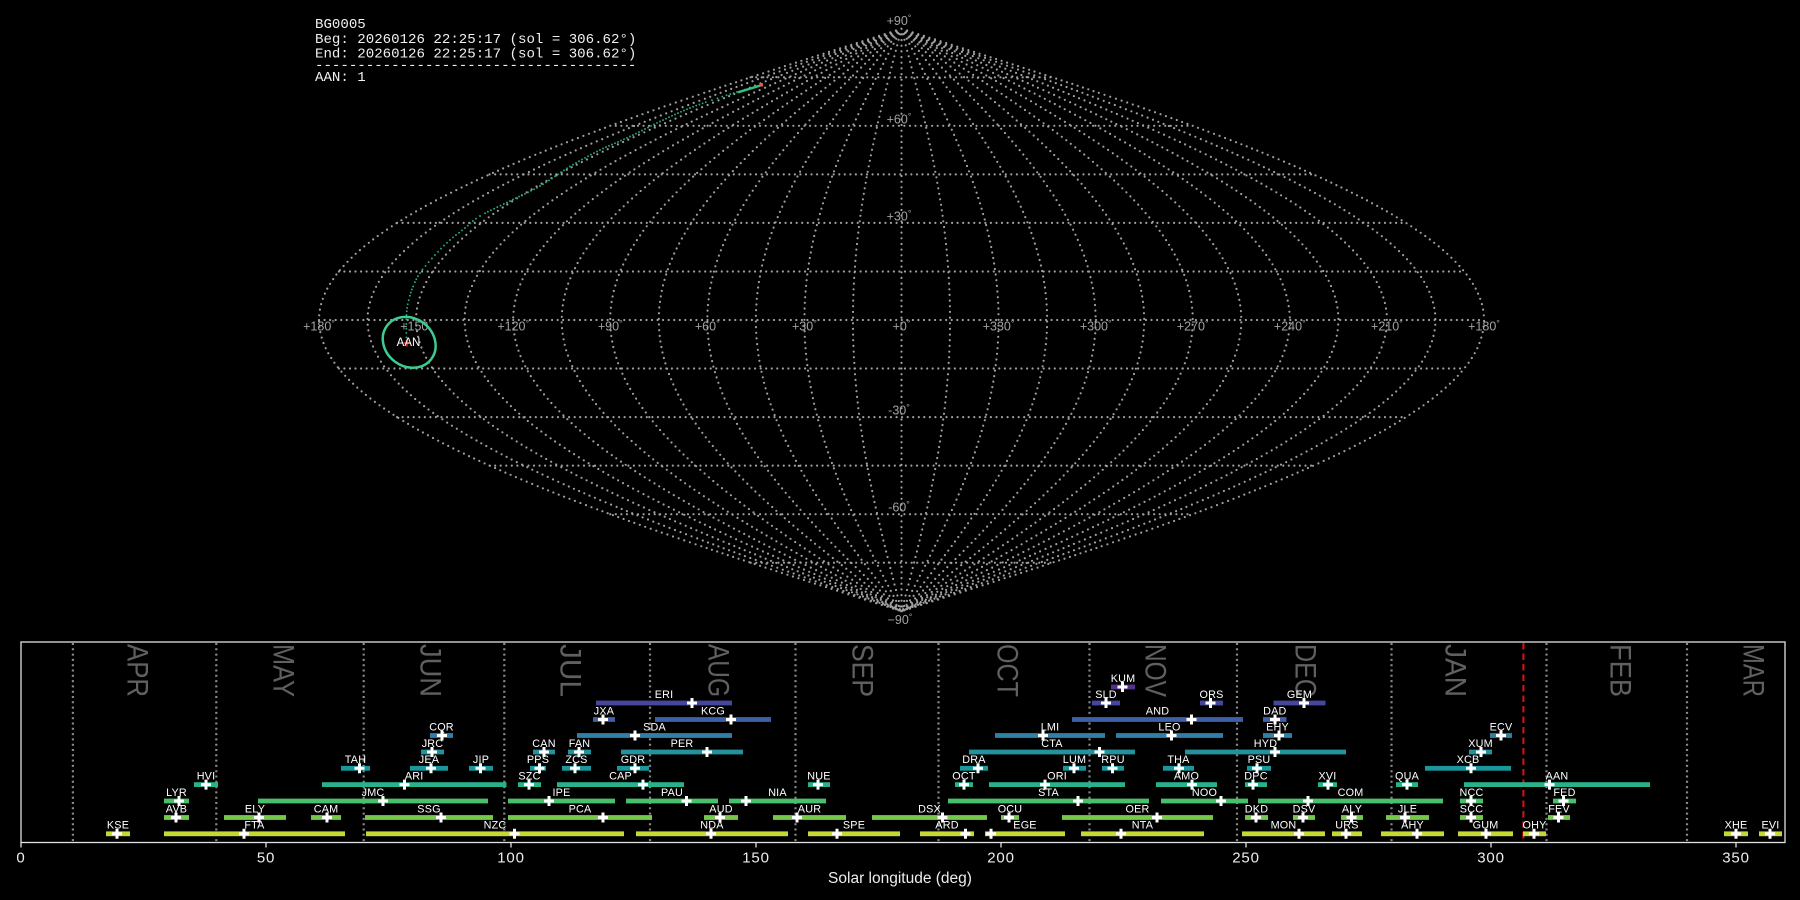  What do you see at coordinates (999, 326) in the screenshot?
I see `svg-text: +330°` at bounding box center [999, 326].